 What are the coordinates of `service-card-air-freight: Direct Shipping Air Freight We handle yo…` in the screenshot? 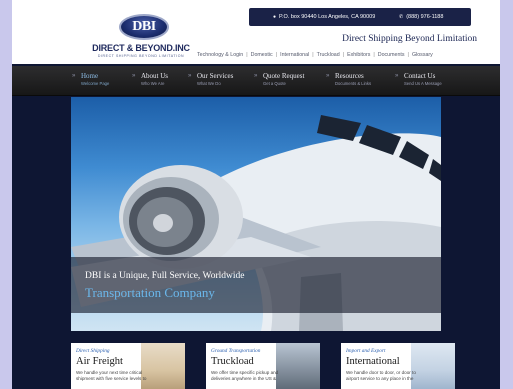 It's located at (128, 366).